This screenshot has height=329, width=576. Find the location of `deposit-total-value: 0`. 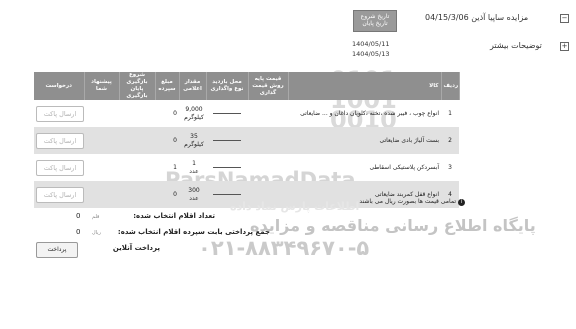

deposit-total-value: 0 is located at coordinates (78, 232).